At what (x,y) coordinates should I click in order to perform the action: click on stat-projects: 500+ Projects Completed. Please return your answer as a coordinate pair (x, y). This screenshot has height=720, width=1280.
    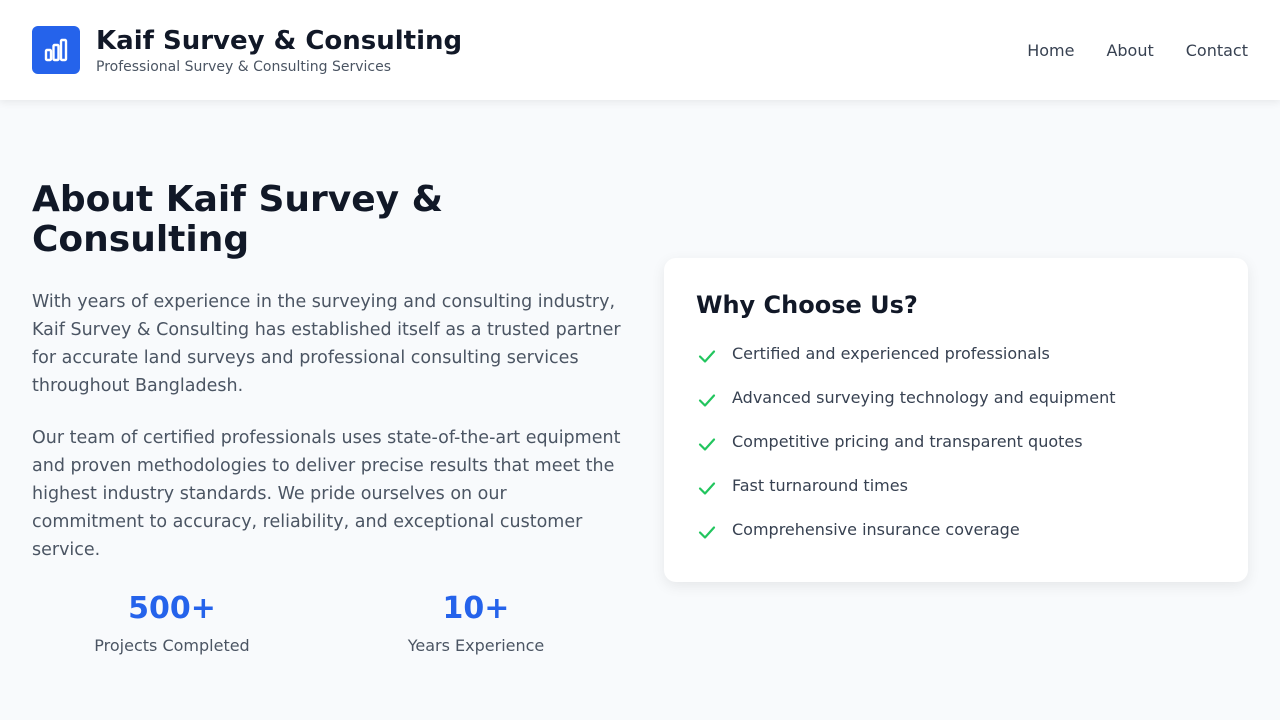
    Looking at the image, I should click on (172, 622).